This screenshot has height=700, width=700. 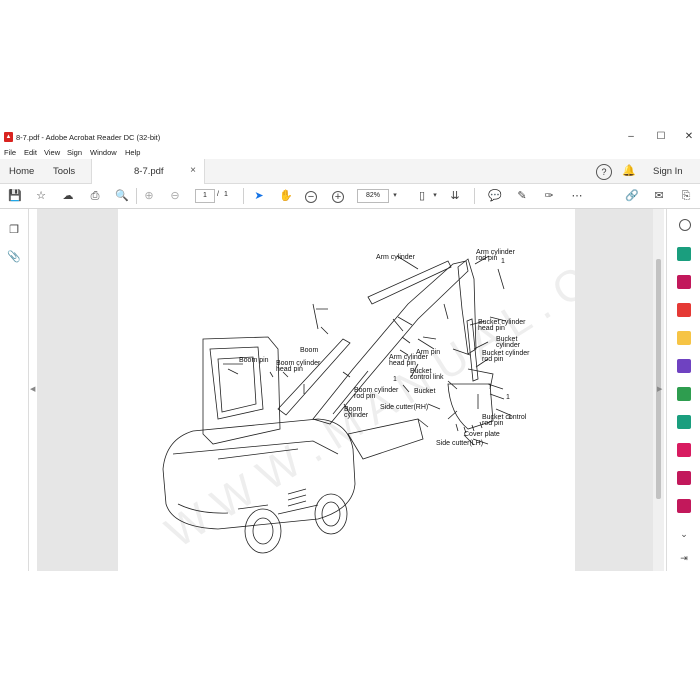 What do you see at coordinates (684, 478) in the screenshot?
I see `protect-icon` at bounding box center [684, 478].